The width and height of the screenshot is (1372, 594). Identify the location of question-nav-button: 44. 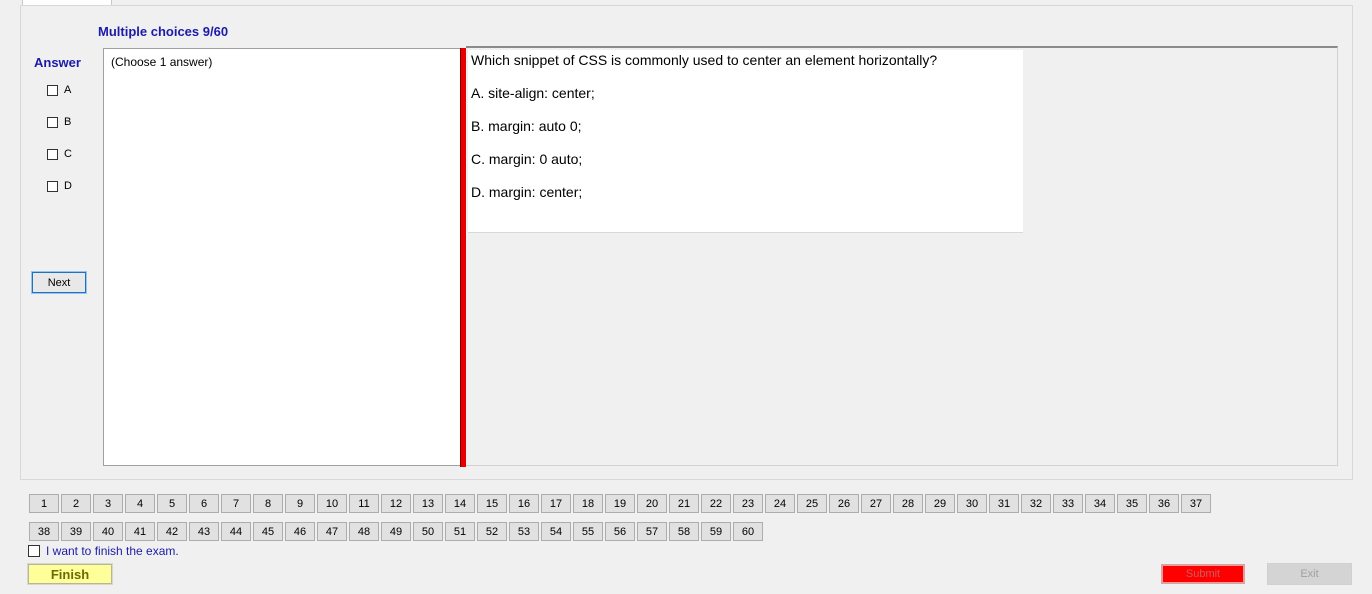
(236, 531).